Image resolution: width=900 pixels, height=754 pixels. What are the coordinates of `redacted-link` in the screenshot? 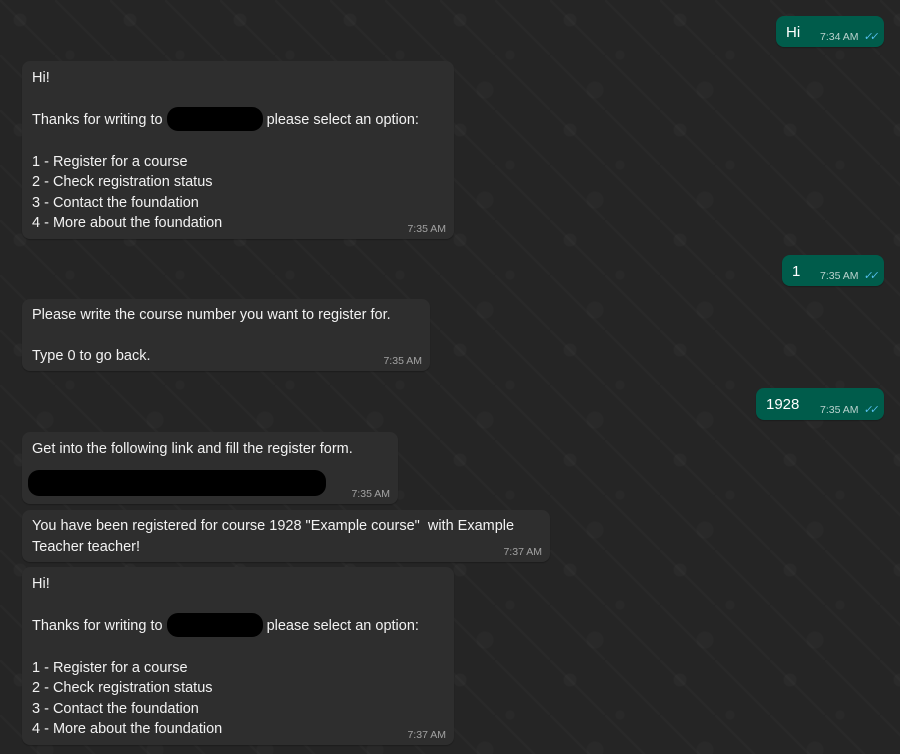 It's located at (177, 482).